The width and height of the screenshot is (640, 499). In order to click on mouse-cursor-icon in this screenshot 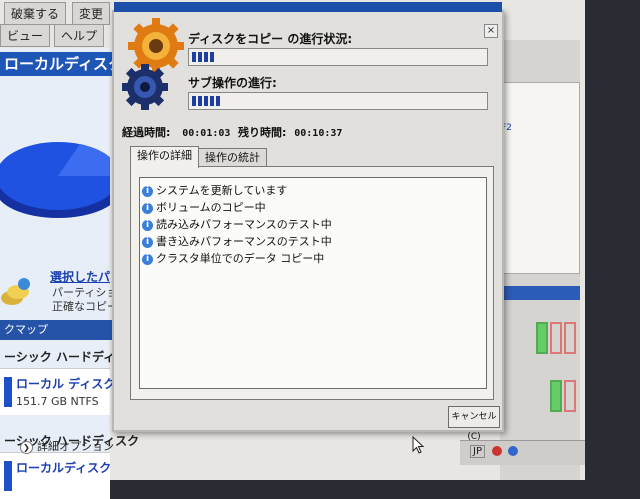, I will do `click(418, 445)`.